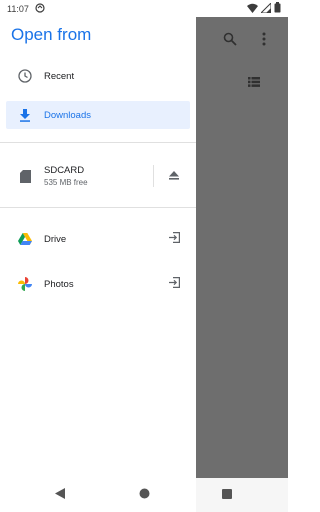 The width and height of the screenshot is (320, 512). Describe the element at coordinates (18, 8) in the screenshot. I see `status-time: 11:07` at that location.